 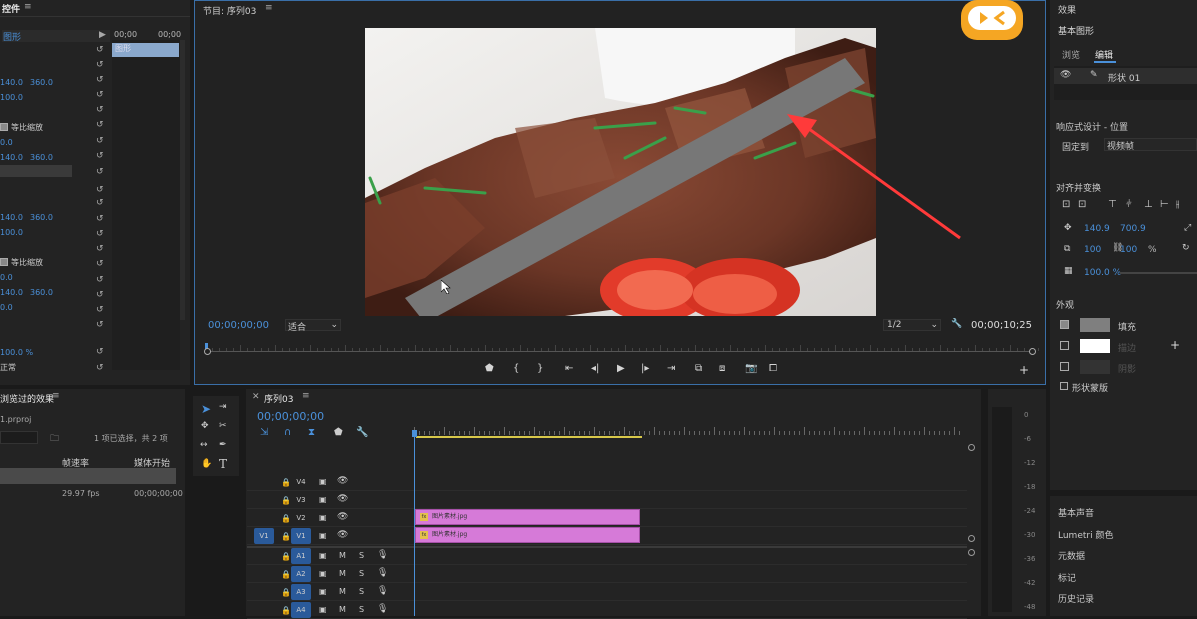 I want to click on scrollbar, so click(x=182, y=180).